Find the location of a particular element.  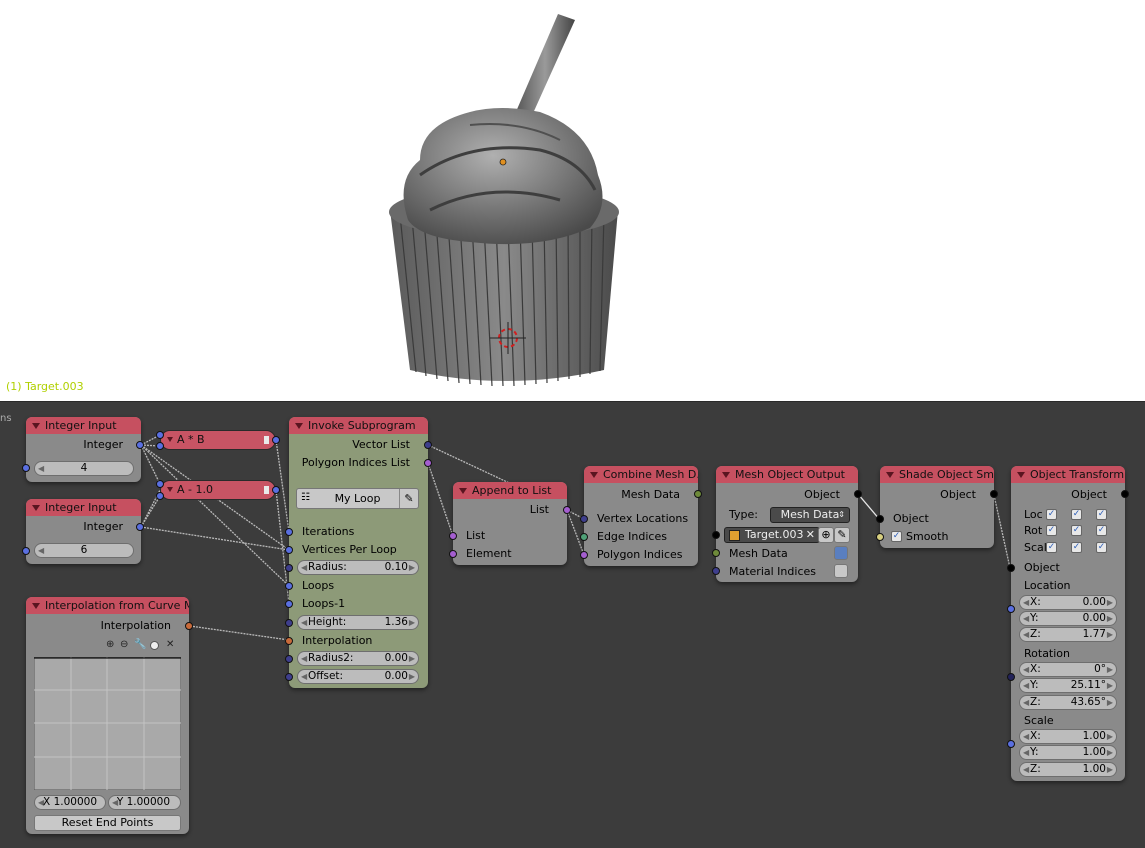

integer-value-field: ◀ 4 is located at coordinates (84, 468).